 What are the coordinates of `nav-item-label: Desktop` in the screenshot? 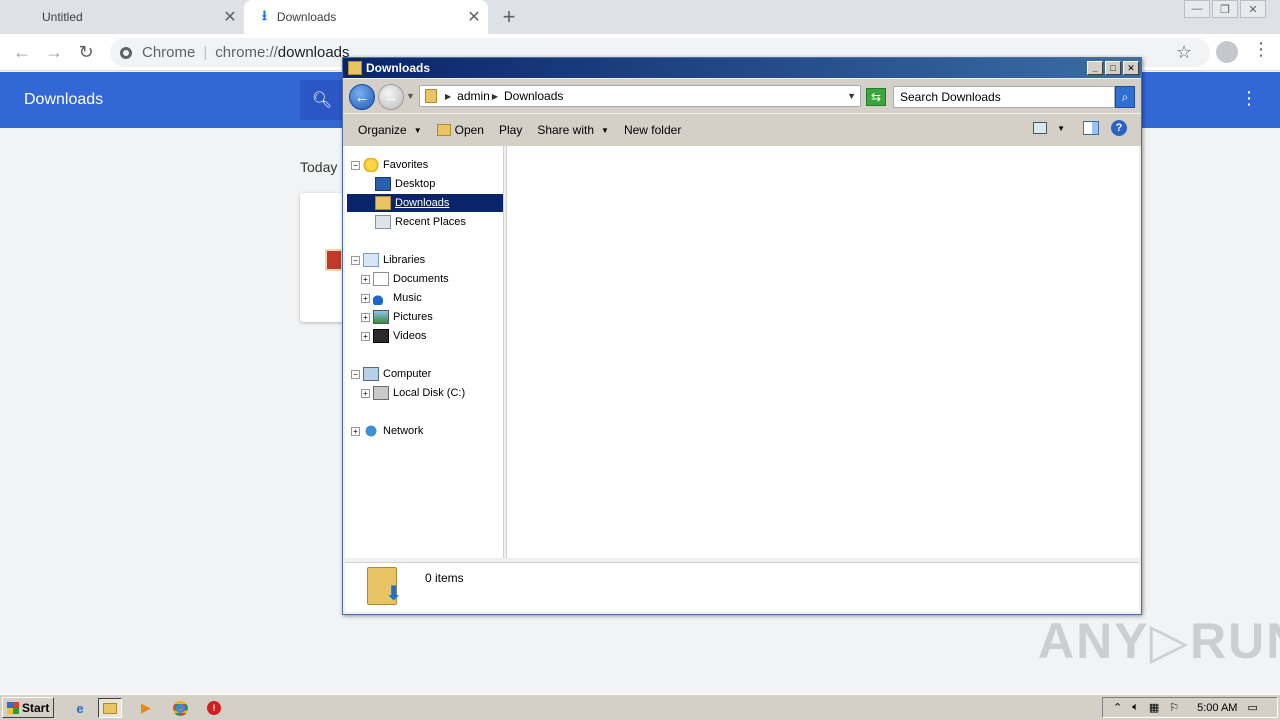 It's located at (415, 184).